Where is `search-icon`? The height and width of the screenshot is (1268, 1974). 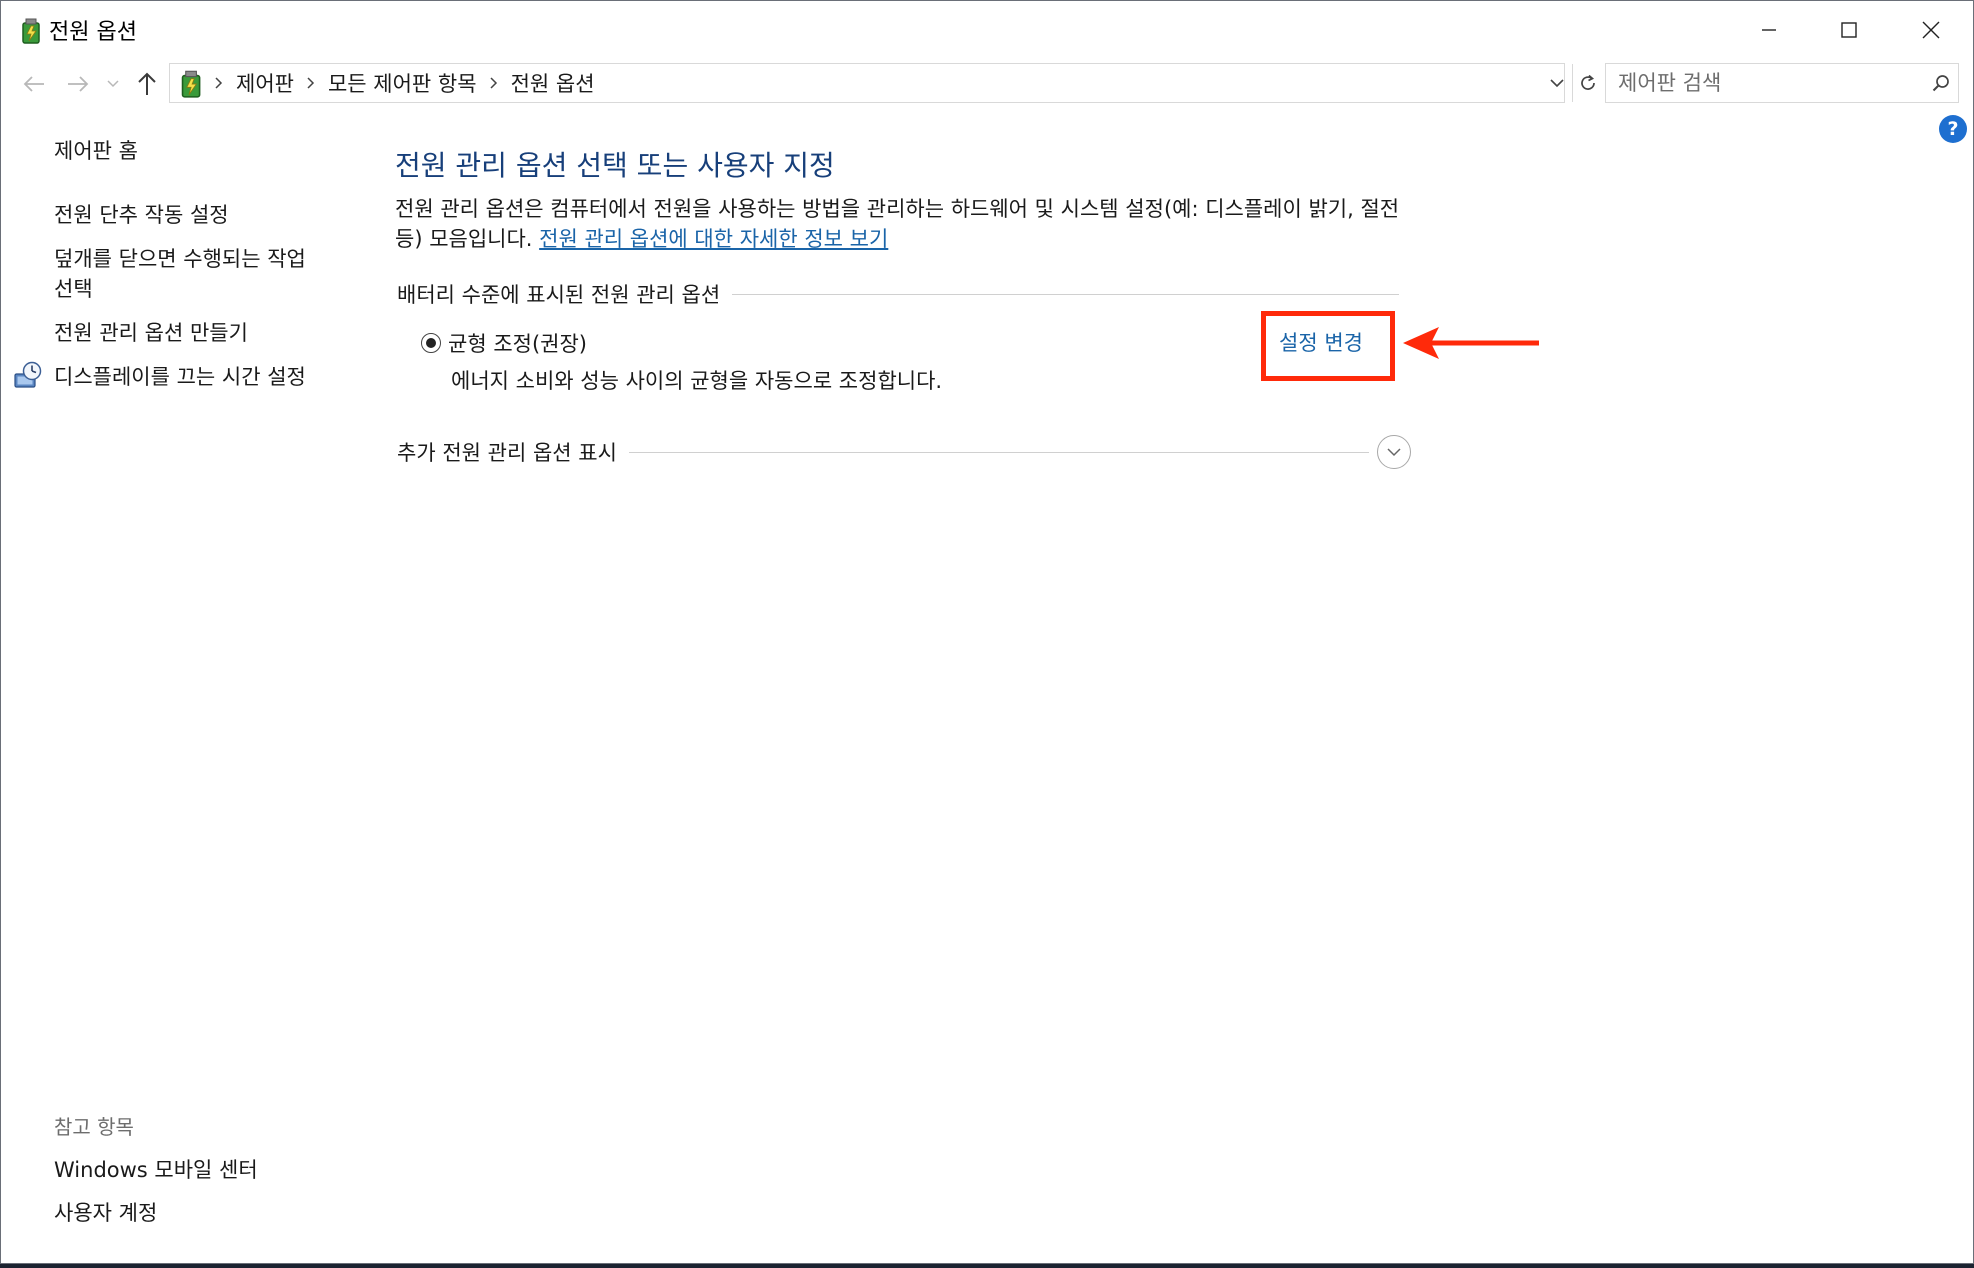
search-icon is located at coordinates (1941, 83).